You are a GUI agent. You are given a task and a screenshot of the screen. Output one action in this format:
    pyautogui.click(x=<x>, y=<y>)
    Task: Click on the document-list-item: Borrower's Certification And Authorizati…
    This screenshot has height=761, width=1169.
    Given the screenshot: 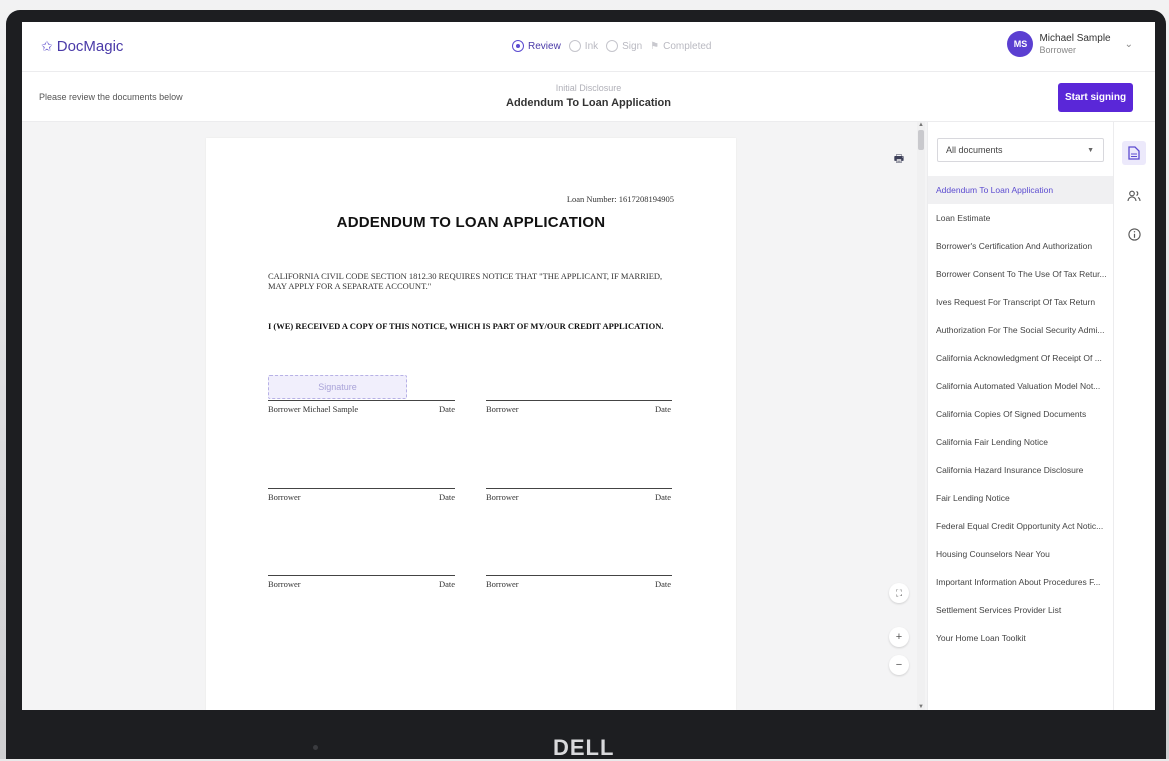 What is the action you would take?
    pyautogui.click(x=1021, y=246)
    